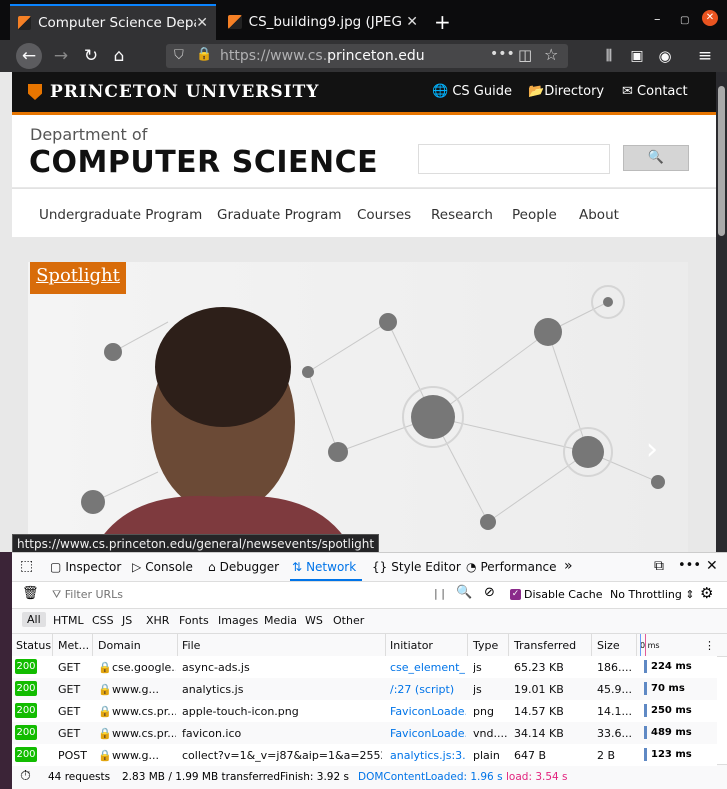 This screenshot has width=727, height=789. What do you see at coordinates (657, 19) in the screenshot?
I see `minimize-icon: –` at bounding box center [657, 19].